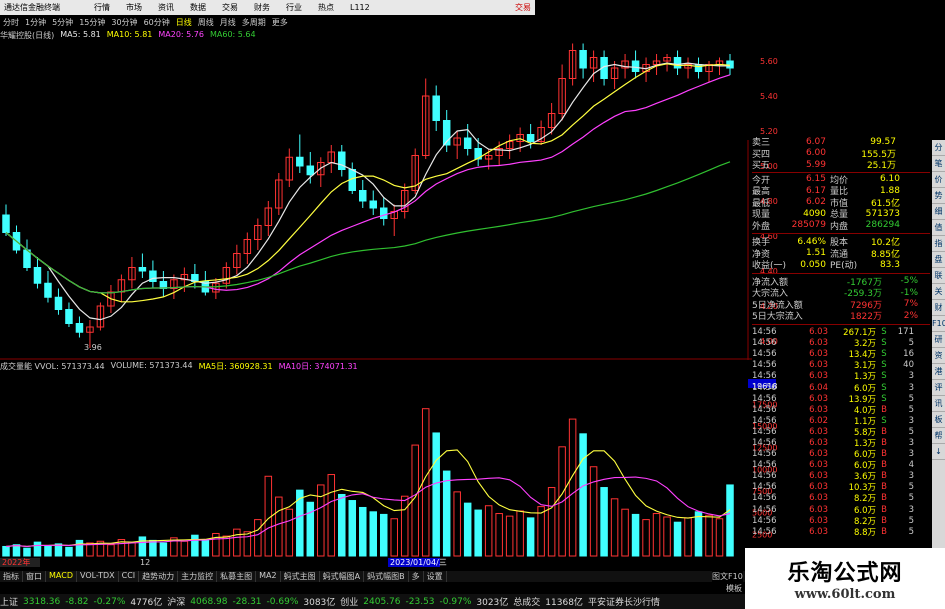  Describe the element at coordinates (938, 420) in the screenshot. I see `side-tool-button: 板` at that location.